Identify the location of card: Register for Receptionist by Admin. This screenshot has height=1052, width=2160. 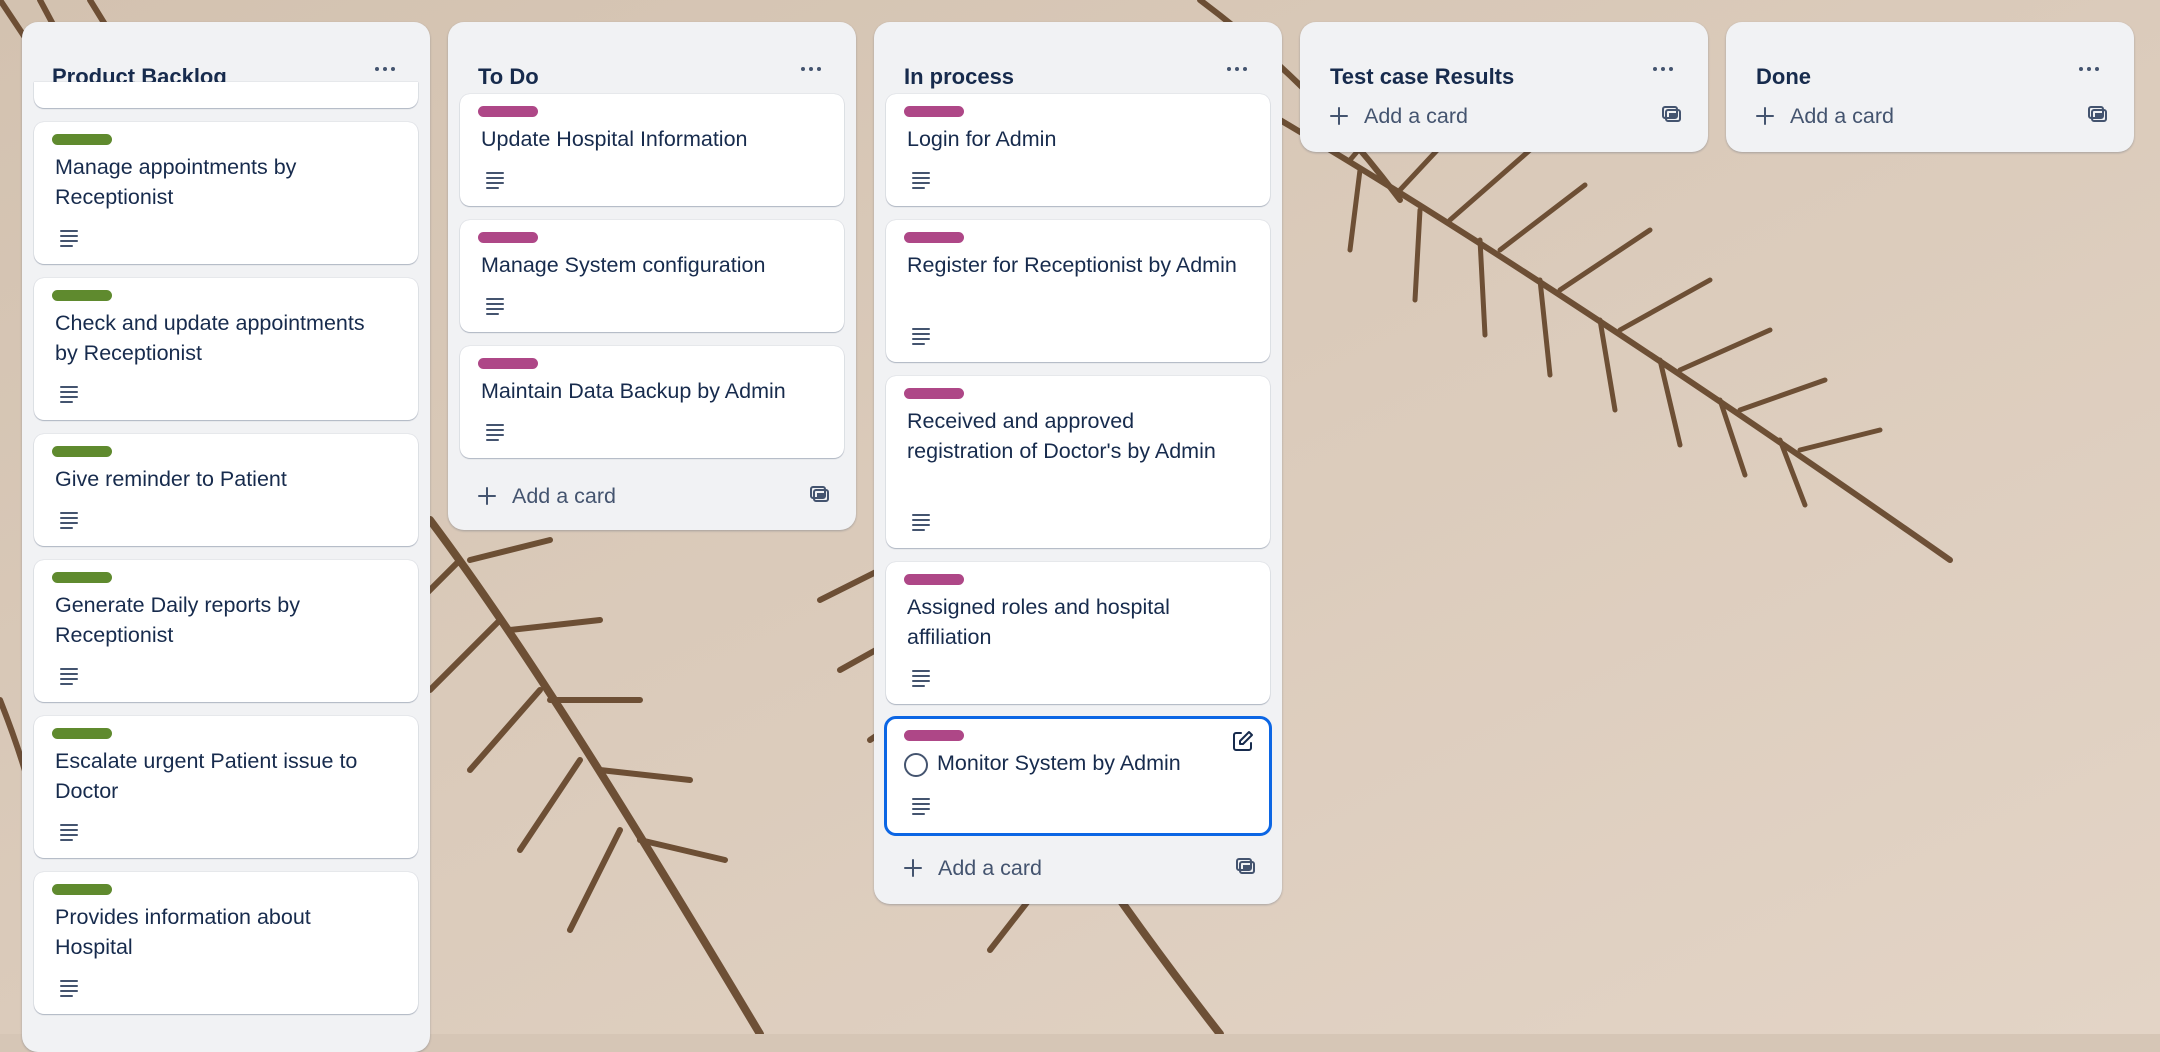
(1078, 291).